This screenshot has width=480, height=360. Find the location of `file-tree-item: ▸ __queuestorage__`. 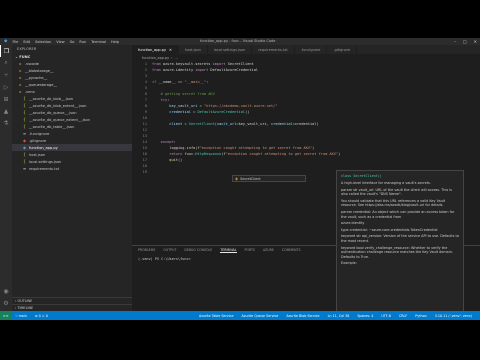

file-tree-item: ▸ __queuestorage__ is located at coordinates (72, 84).